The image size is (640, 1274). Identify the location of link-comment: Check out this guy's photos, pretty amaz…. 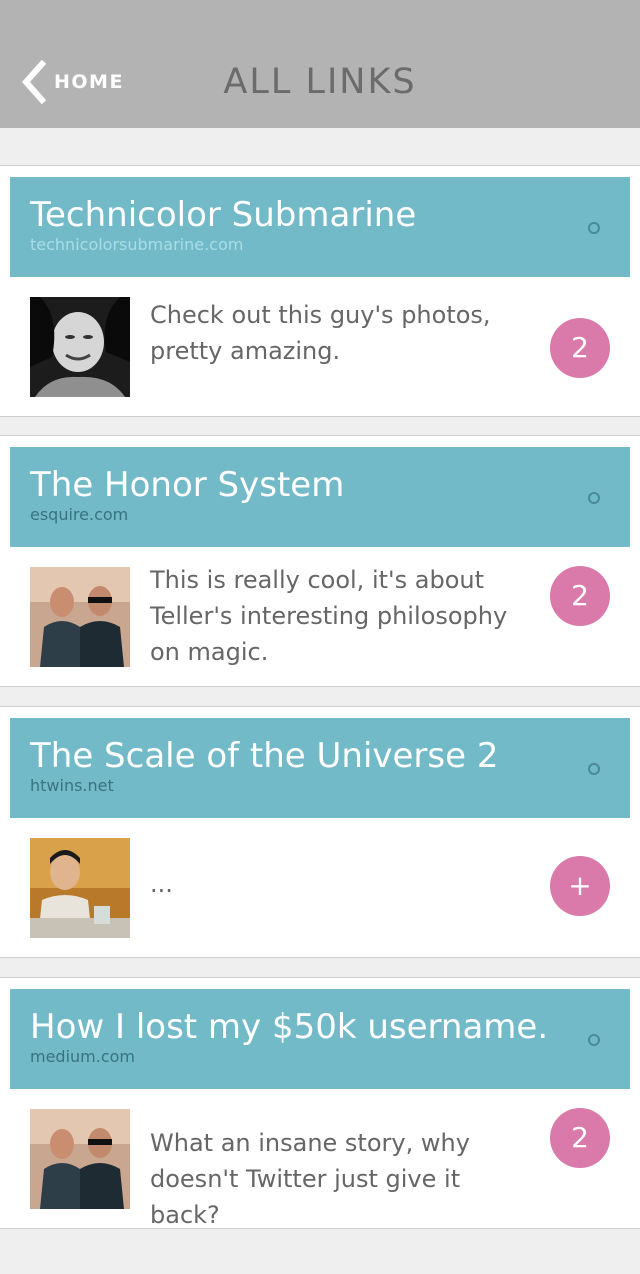
(320, 333).